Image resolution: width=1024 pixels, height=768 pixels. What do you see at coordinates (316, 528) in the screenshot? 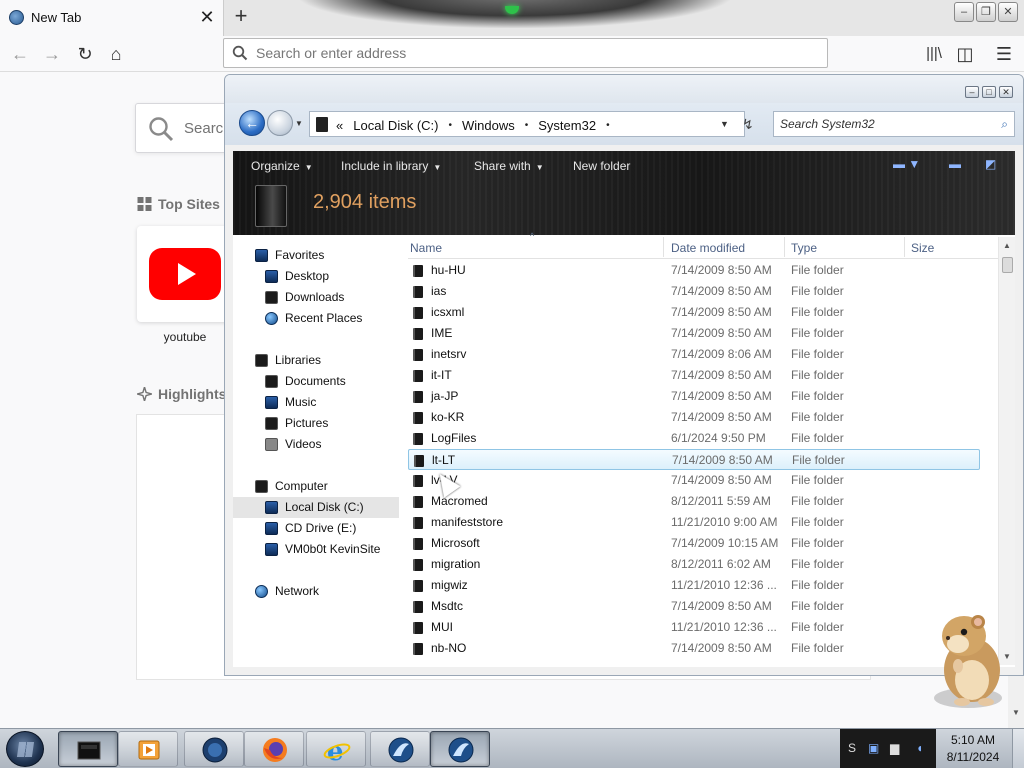
I see `nav-cd-drive: CD Drive (E:)` at bounding box center [316, 528].